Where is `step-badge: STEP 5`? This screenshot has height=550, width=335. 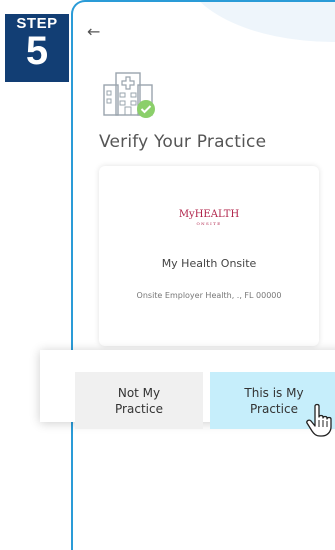
step-badge: STEP 5 is located at coordinates (37, 48).